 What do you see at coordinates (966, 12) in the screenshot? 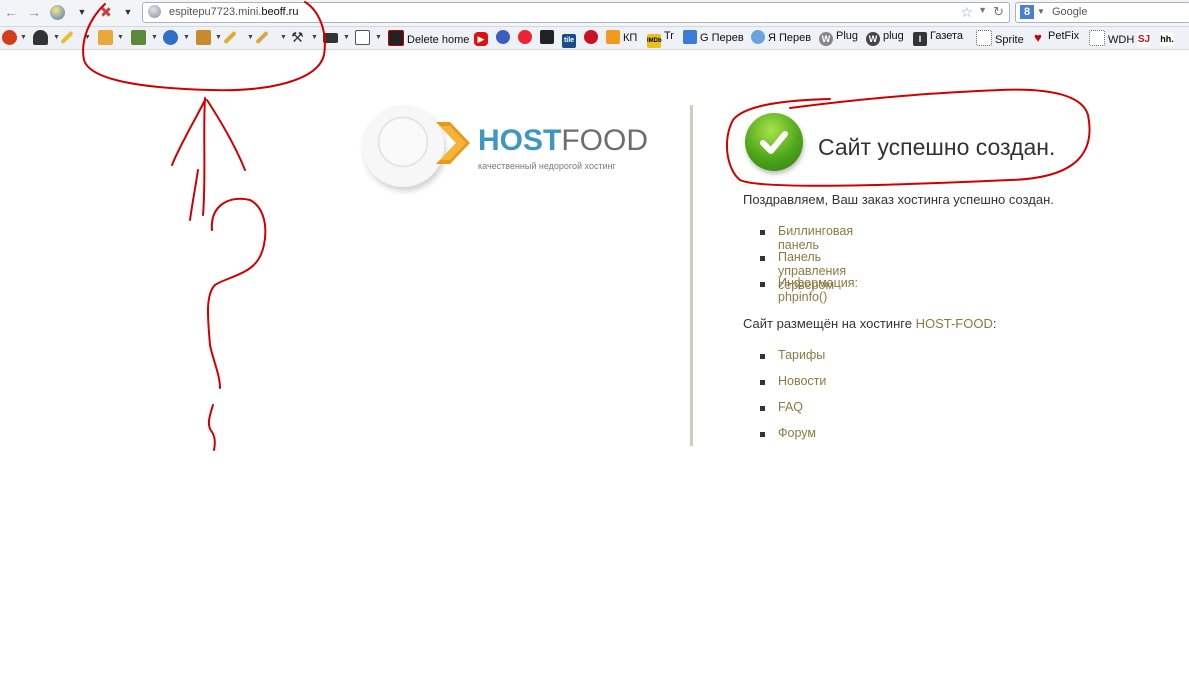
I see `bookmark-star-icon: ☆` at bounding box center [966, 12].